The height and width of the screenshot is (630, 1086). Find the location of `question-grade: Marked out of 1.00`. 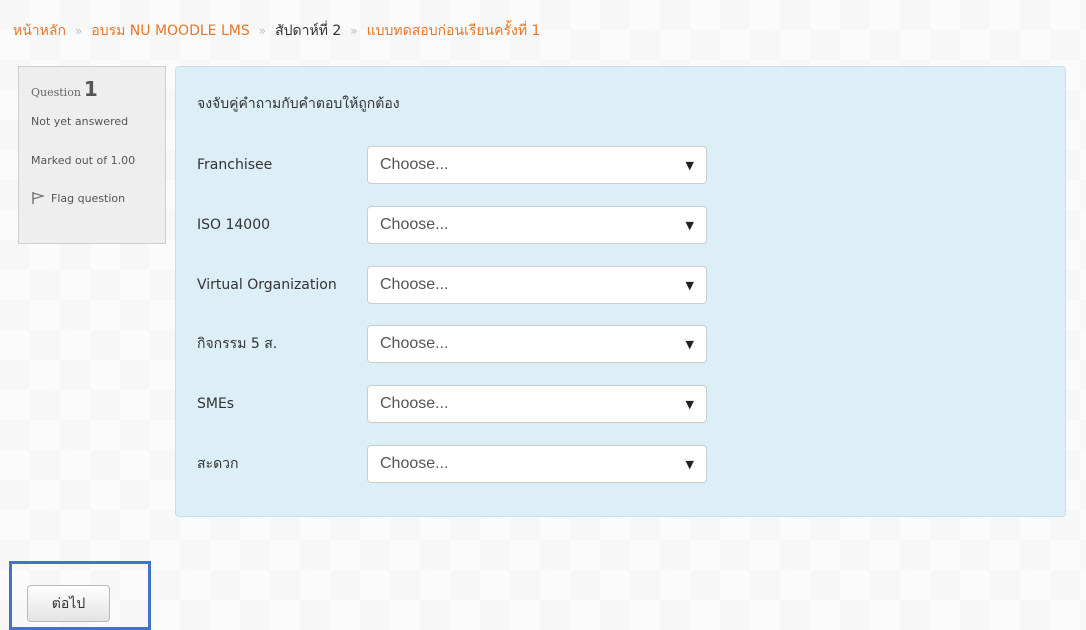

question-grade: Marked out of 1.00 is located at coordinates (83, 160).